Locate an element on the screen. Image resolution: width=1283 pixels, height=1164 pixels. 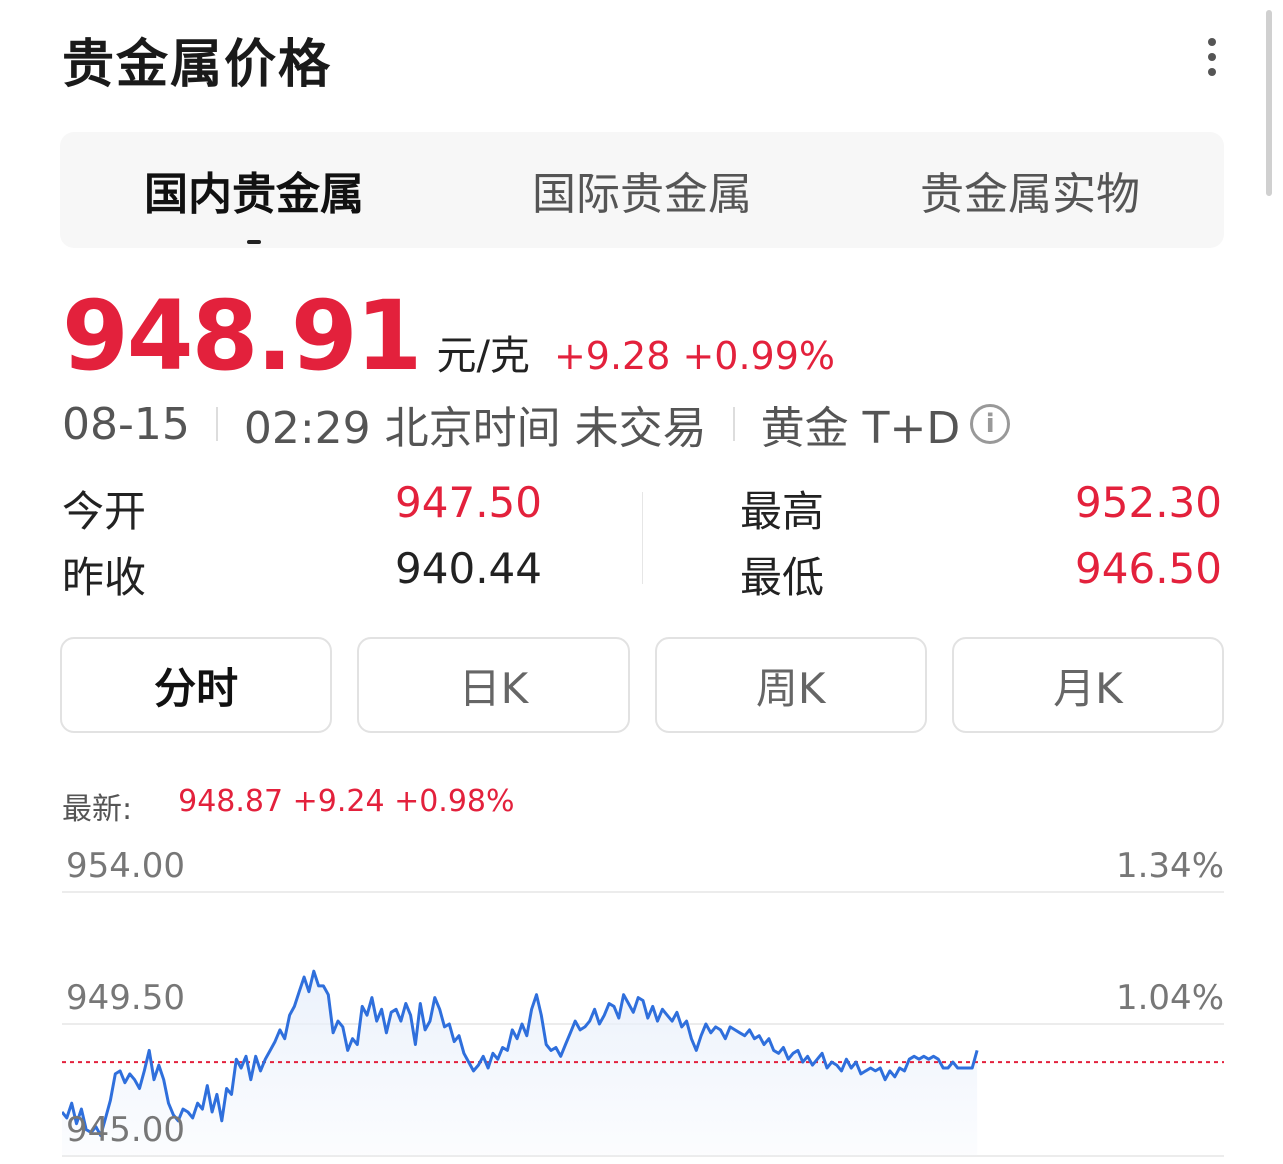
quote-meta: 08-15 02:29 北京时间 未交易 黄金 T+D i is located at coordinates (536, 424).